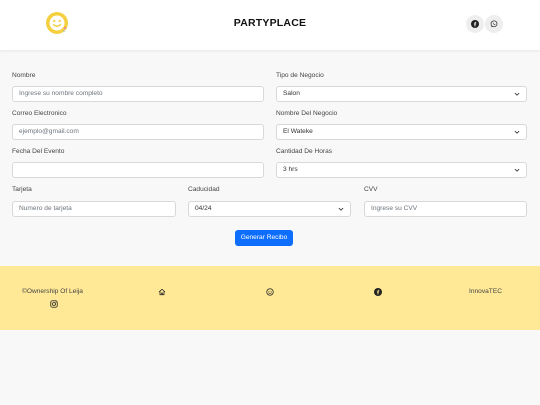 This screenshot has width=540, height=405. Describe the element at coordinates (485, 291) in the screenshot. I see `company-text: InnovaTEC` at that location.